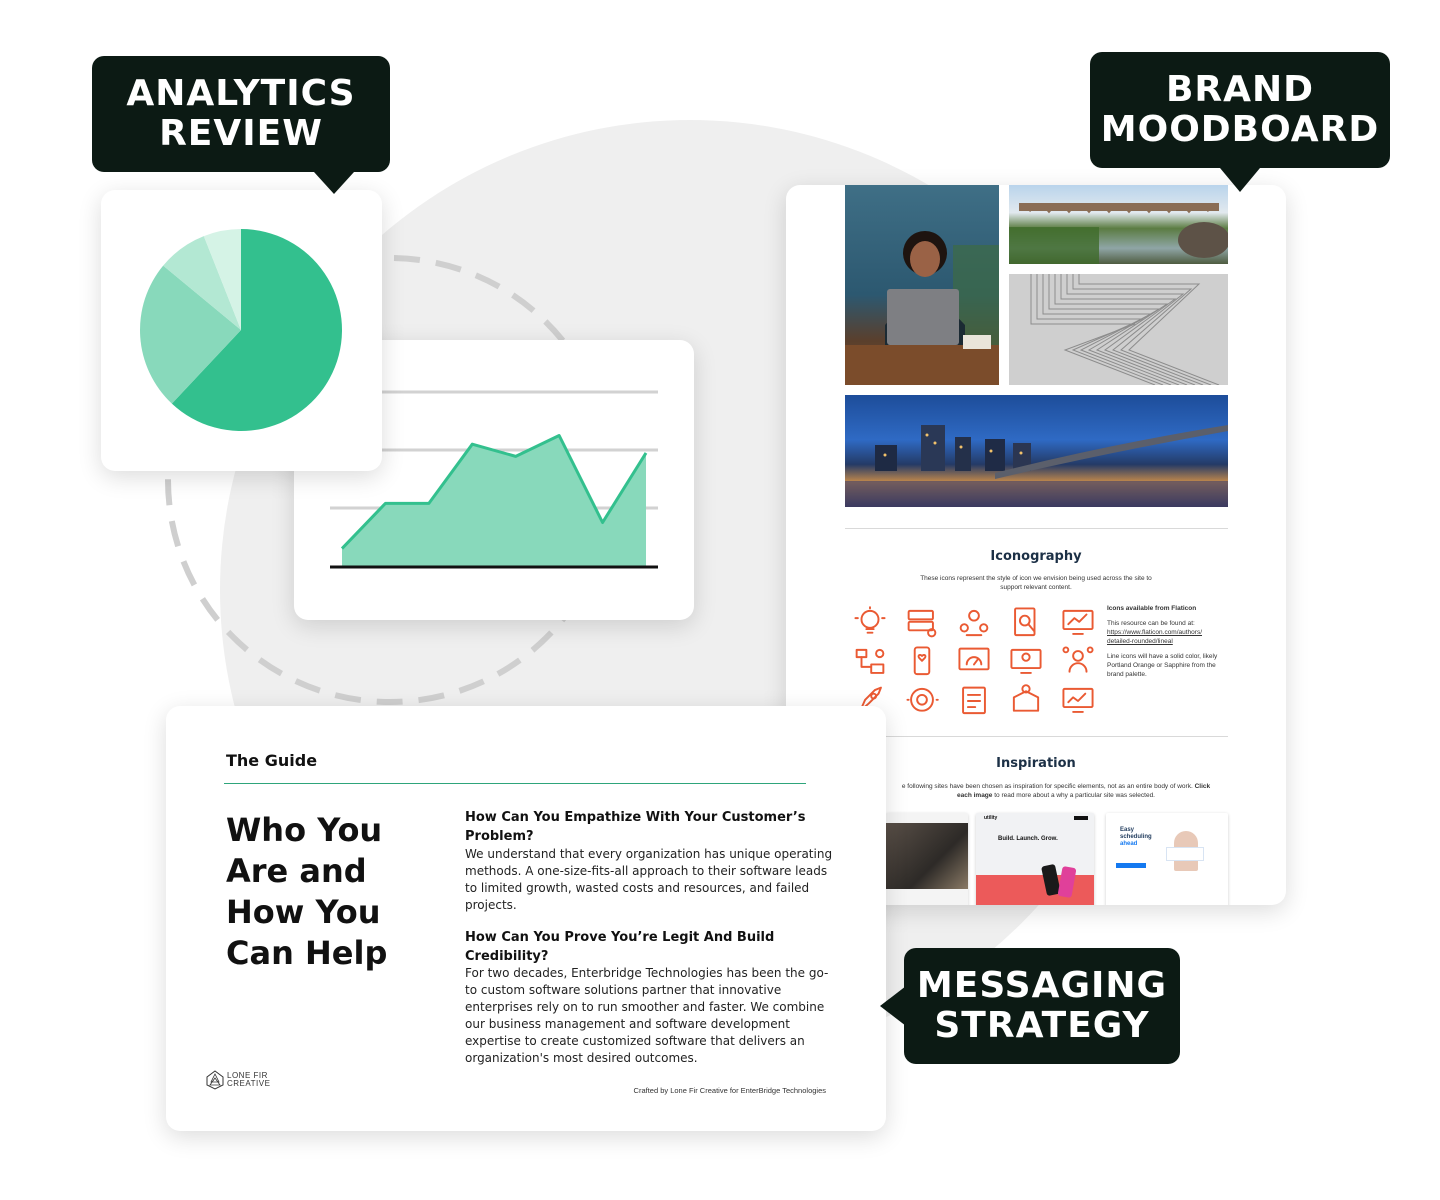  I want to click on guide-divider, so click(515, 783).